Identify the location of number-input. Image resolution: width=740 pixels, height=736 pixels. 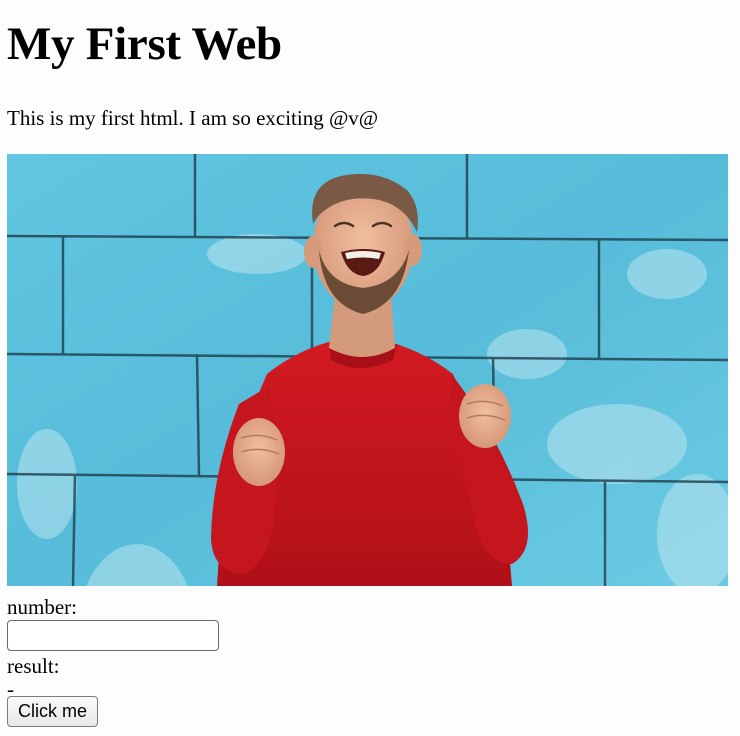
(113, 635).